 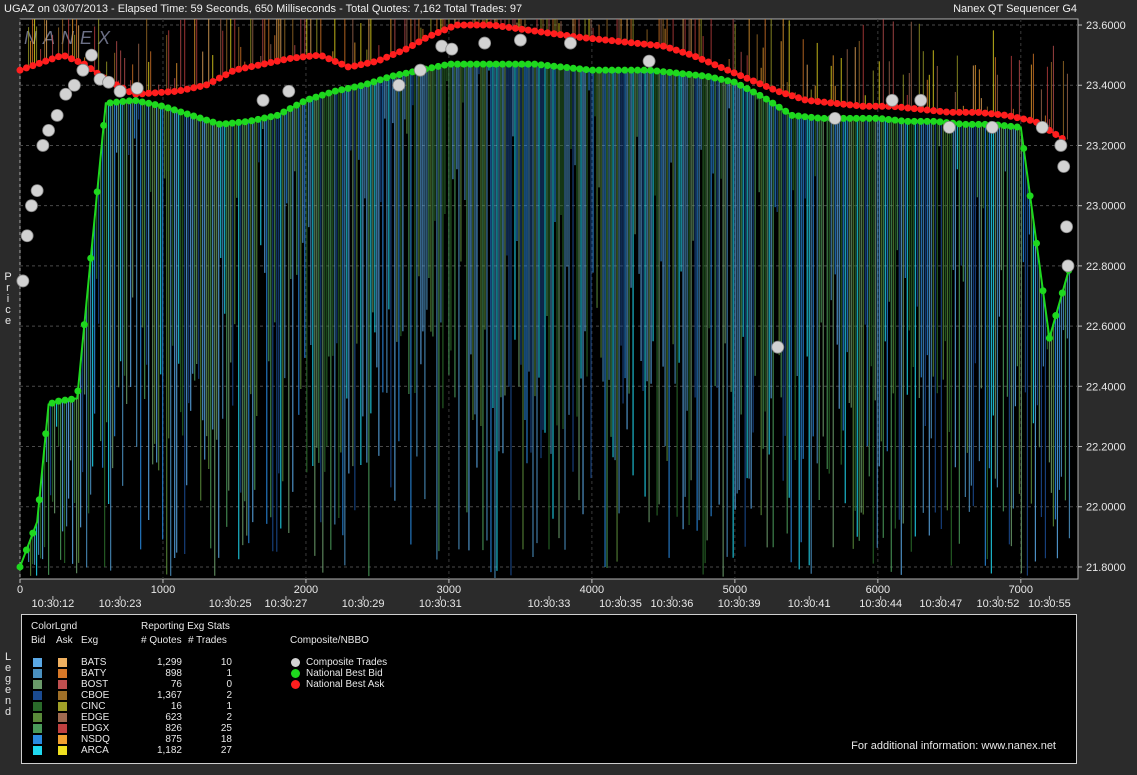 What do you see at coordinates (880, 604) in the screenshot?
I see `time-tick-label: 10:30:44` at bounding box center [880, 604].